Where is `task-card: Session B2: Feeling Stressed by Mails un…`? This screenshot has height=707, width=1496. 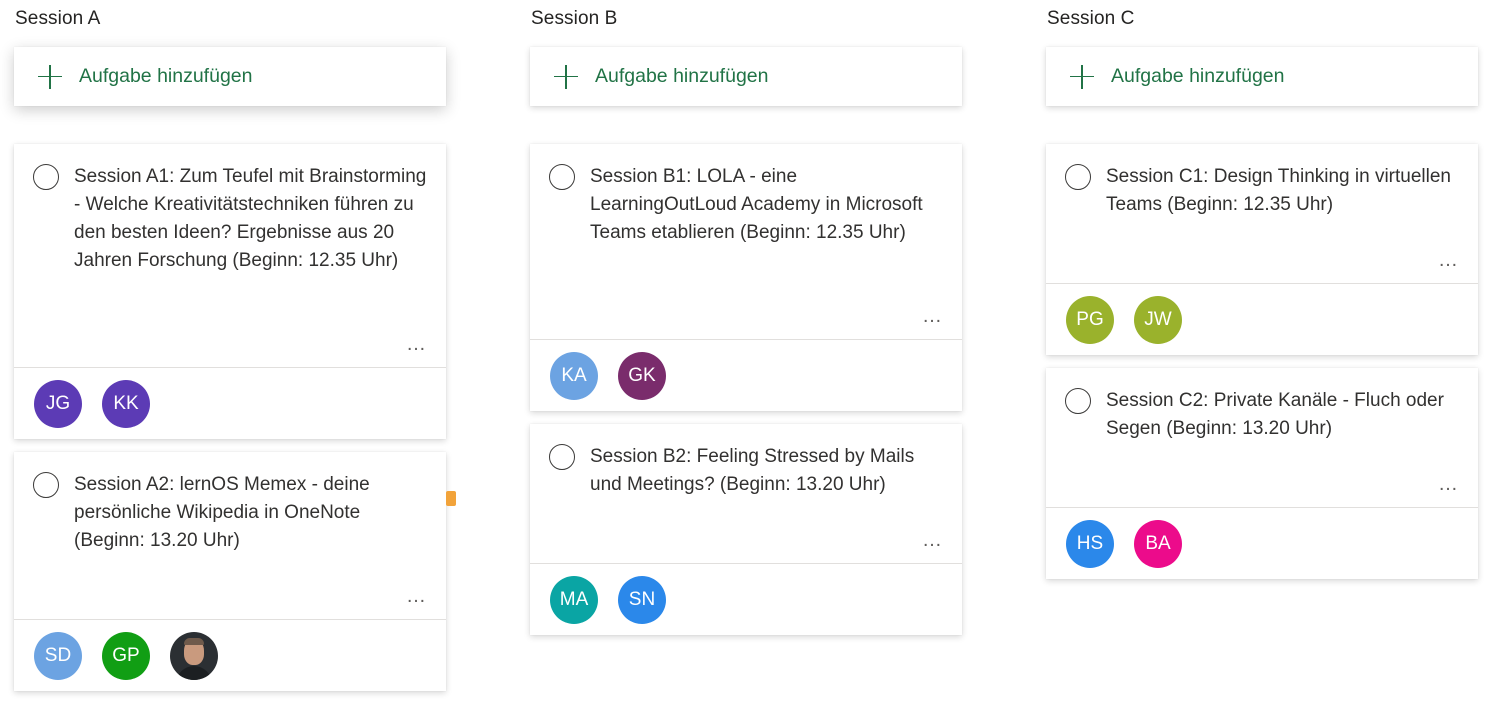 task-card: Session B2: Feeling Stressed by Mails un… is located at coordinates (746, 529).